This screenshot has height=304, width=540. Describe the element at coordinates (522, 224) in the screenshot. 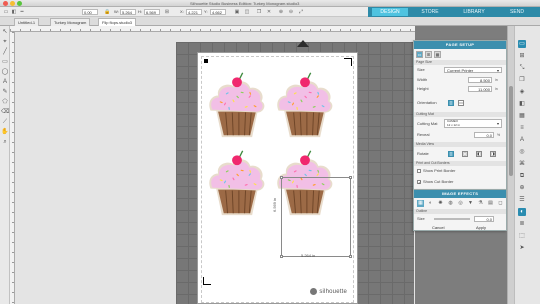

I see `layers-icon: ≣` at that location.